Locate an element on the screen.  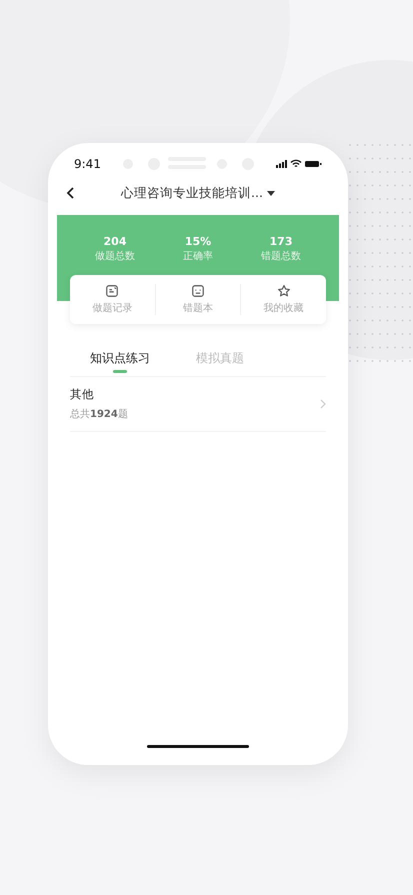
status-icons is located at coordinates (299, 164).